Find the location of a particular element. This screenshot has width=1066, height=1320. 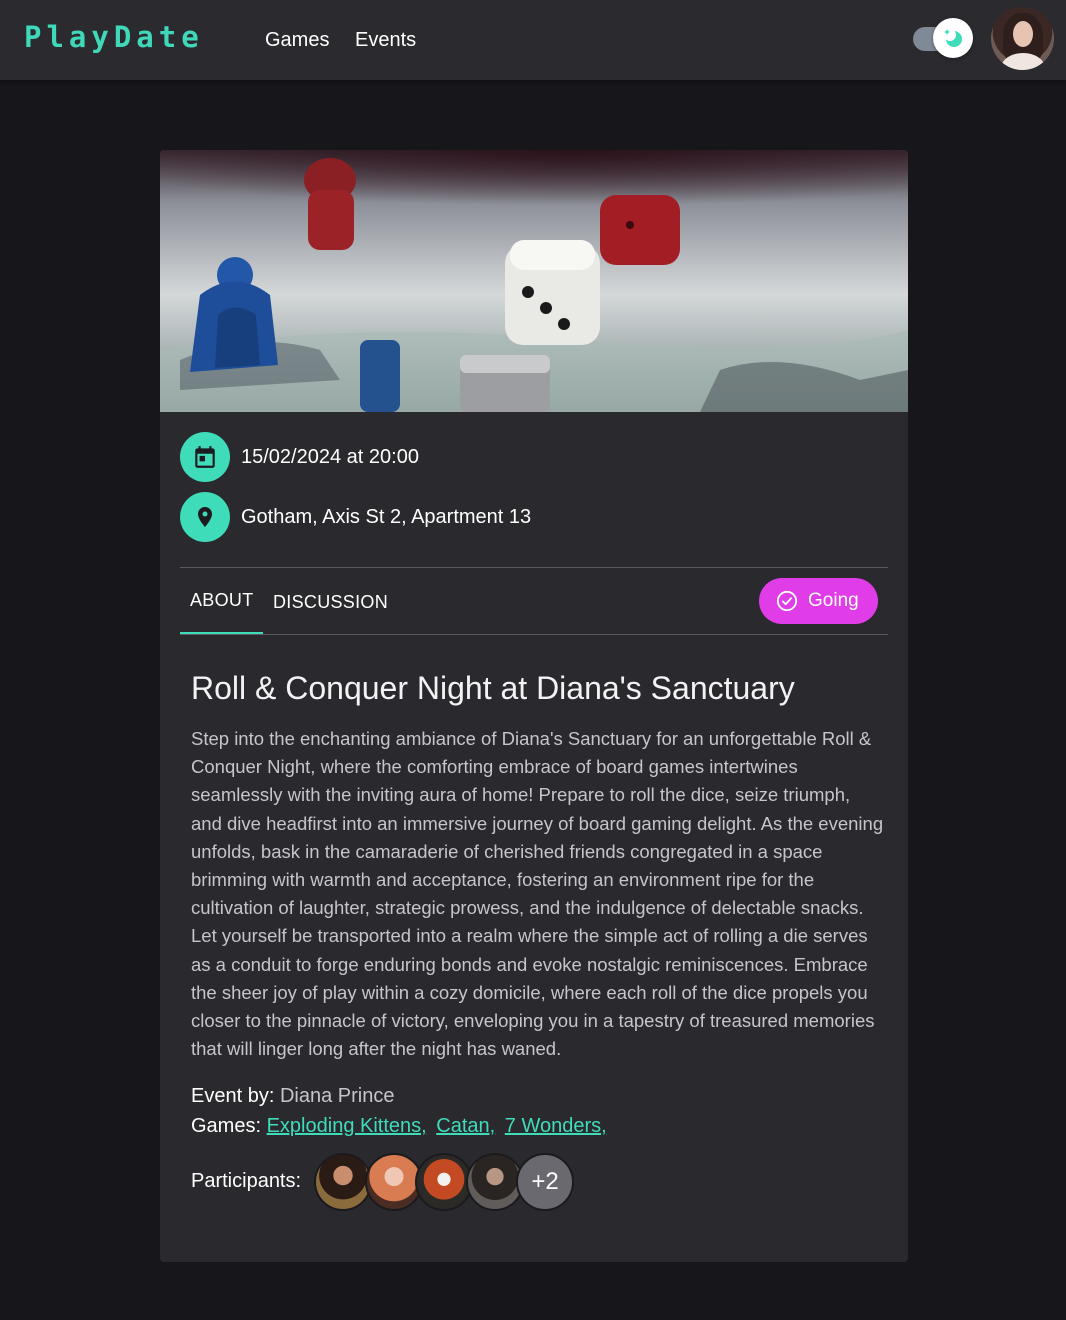

participants-label: Participants: is located at coordinates (246, 1181).